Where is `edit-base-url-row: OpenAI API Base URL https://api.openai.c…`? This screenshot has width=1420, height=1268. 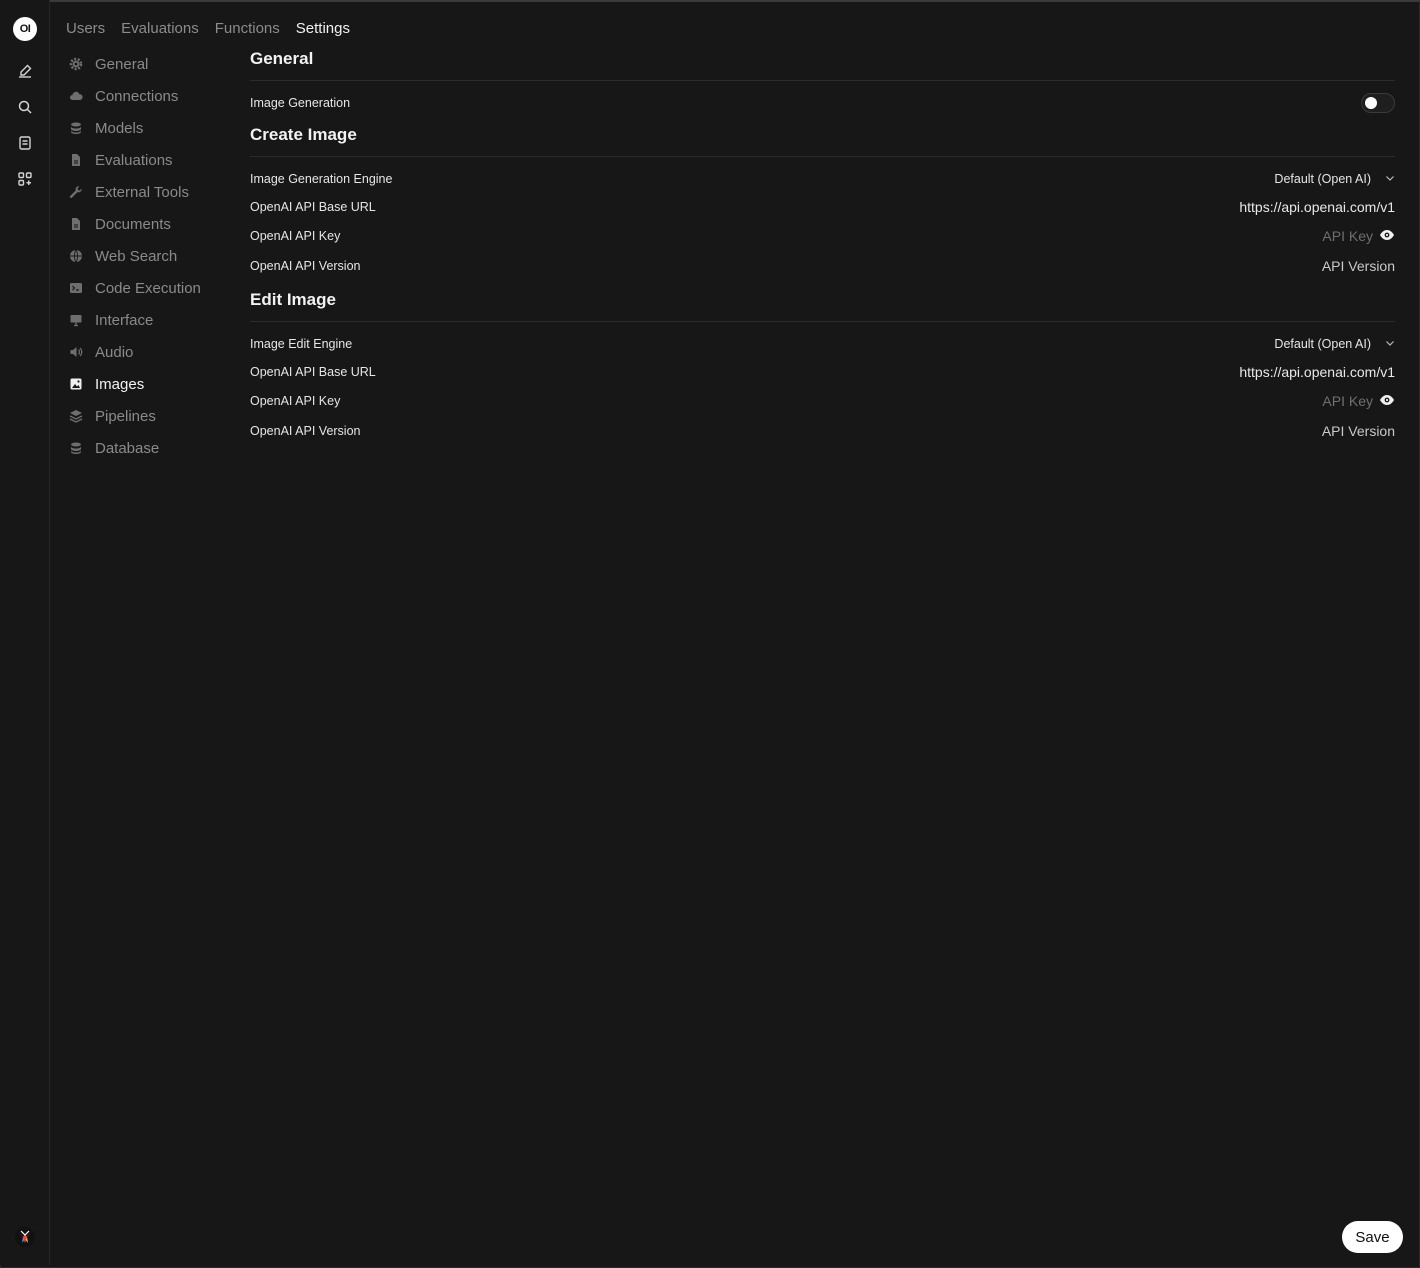
edit-base-url-row: OpenAI API Base URL https://api.openai.c… is located at coordinates (822, 372).